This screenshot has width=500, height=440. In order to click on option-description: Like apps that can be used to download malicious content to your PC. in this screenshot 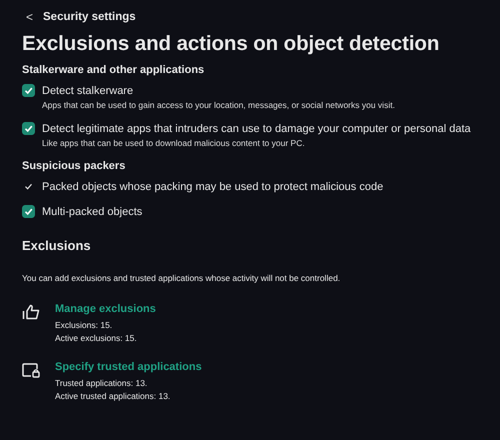, I will do `click(174, 143)`.